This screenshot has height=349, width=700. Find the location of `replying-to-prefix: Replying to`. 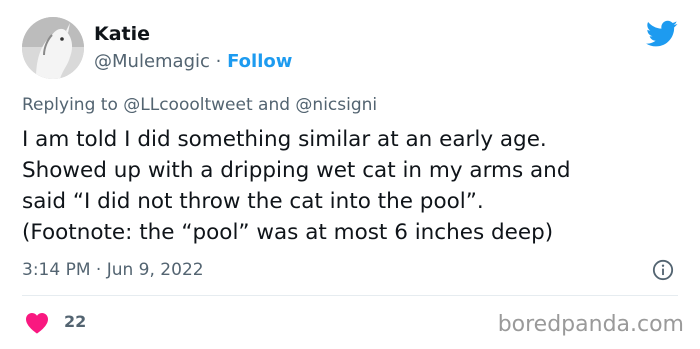

replying-to-prefix: Replying to is located at coordinates (70, 105).